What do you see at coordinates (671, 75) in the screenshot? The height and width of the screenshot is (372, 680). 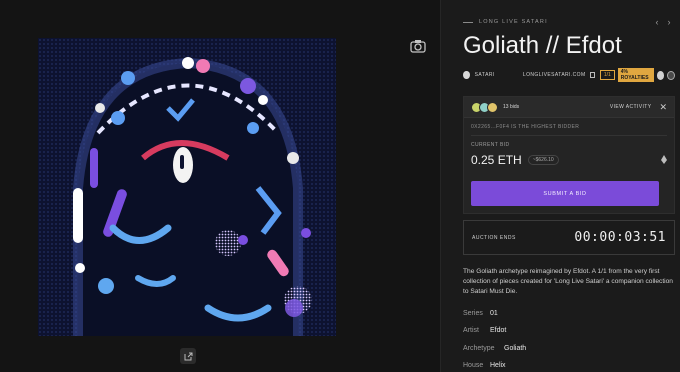 I see `more-icon` at bounding box center [671, 75].